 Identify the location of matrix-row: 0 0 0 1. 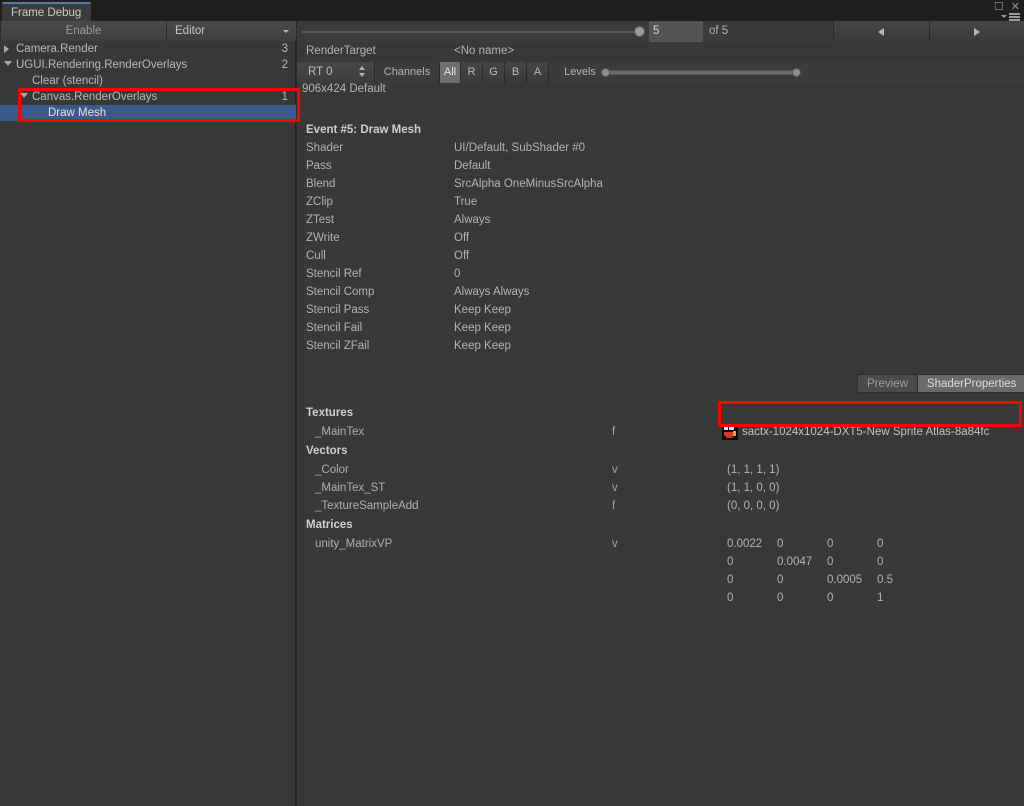
(827, 598).